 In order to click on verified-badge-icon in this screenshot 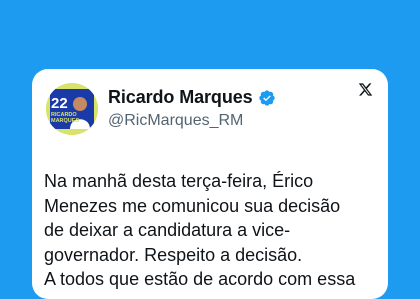, I will do `click(266, 97)`.